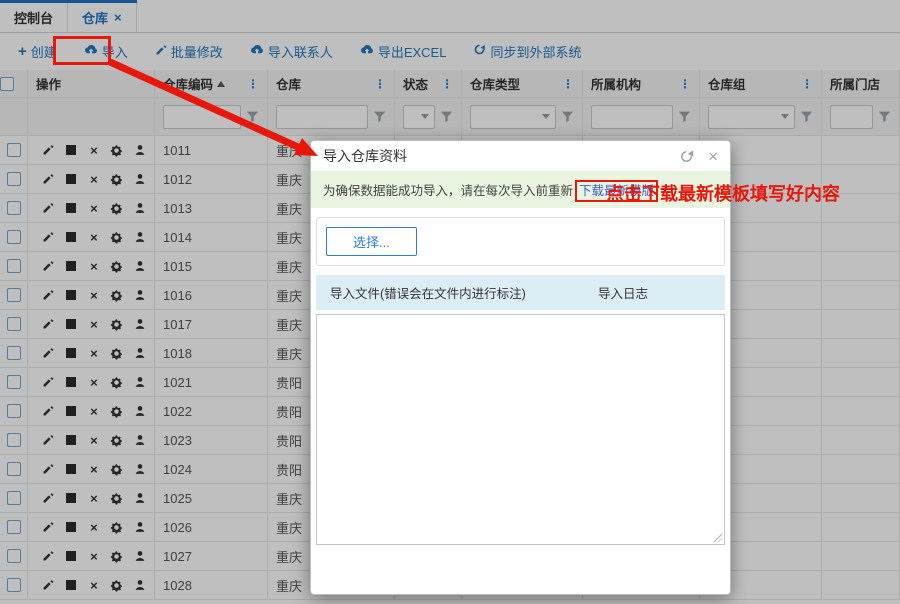 The image size is (900, 604). What do you see at coordinates (448, 191) in the screenshot?
I see `notice-text: 为确保数据能成功导入，请在每次导入前重新` at bounding box center [448, 191].